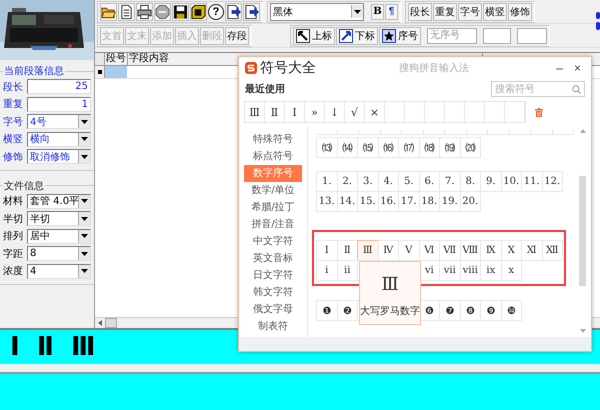  Describe the element at coordinates (273, 224) in the screenshot. I see `category-item: 拼音/注音` at that location.